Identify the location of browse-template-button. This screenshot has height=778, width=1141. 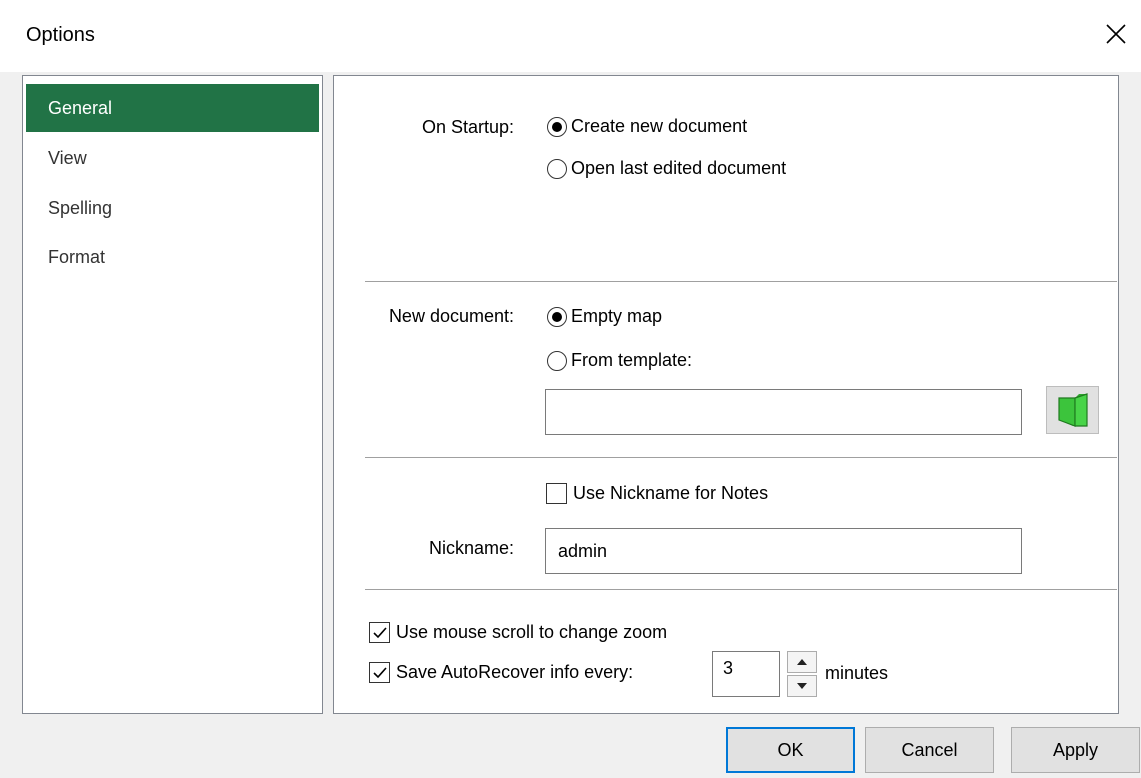
(1072, 410).